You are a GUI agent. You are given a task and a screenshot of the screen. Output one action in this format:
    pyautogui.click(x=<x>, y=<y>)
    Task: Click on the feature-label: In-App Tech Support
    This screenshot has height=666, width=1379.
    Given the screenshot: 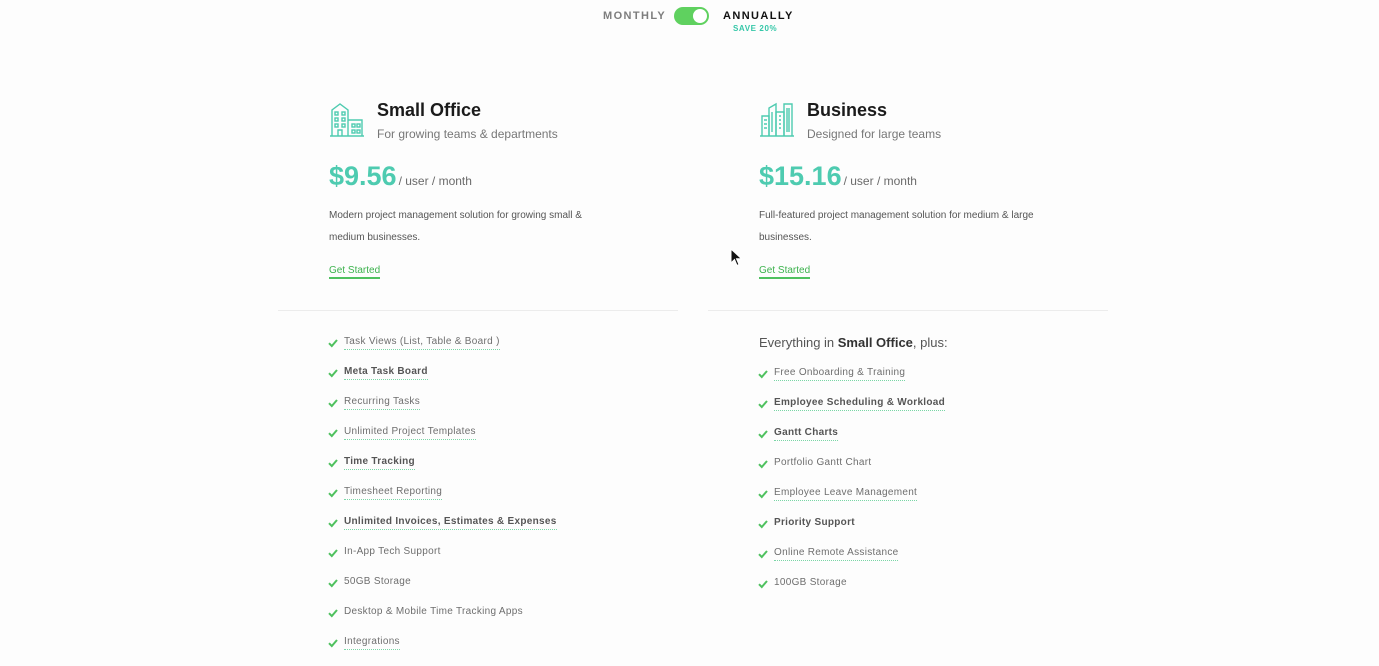 What is the action you would take?
    pyautogui.click(x=392, y=551)
    